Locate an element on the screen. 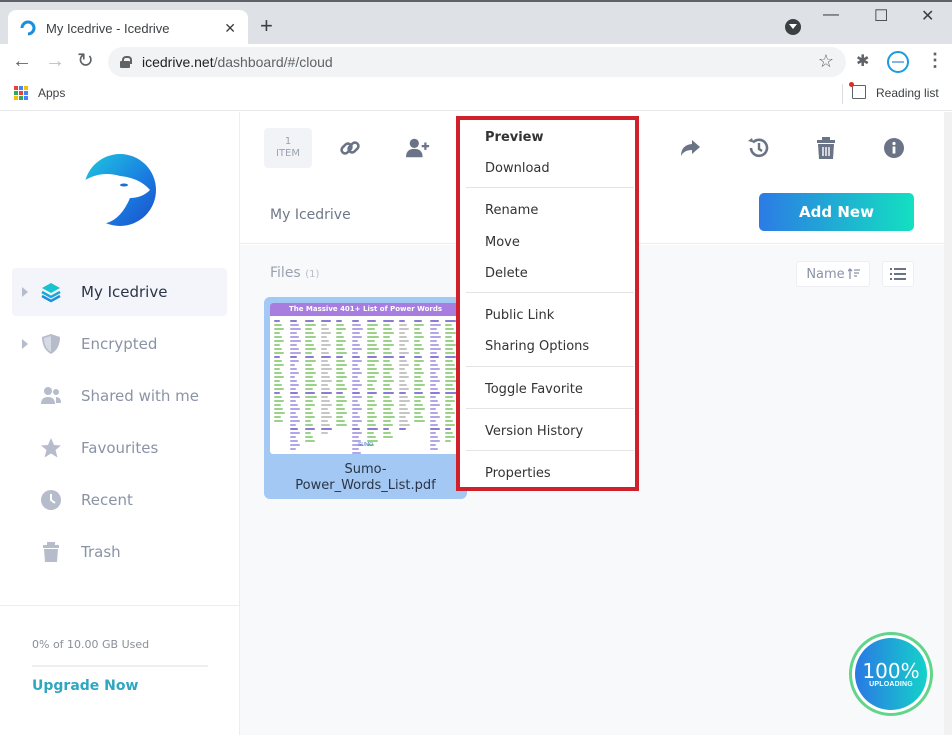 The width and height of the screenshot is (952, 735). menu-item-version-history: Version History is located at coordinates (534, 431).